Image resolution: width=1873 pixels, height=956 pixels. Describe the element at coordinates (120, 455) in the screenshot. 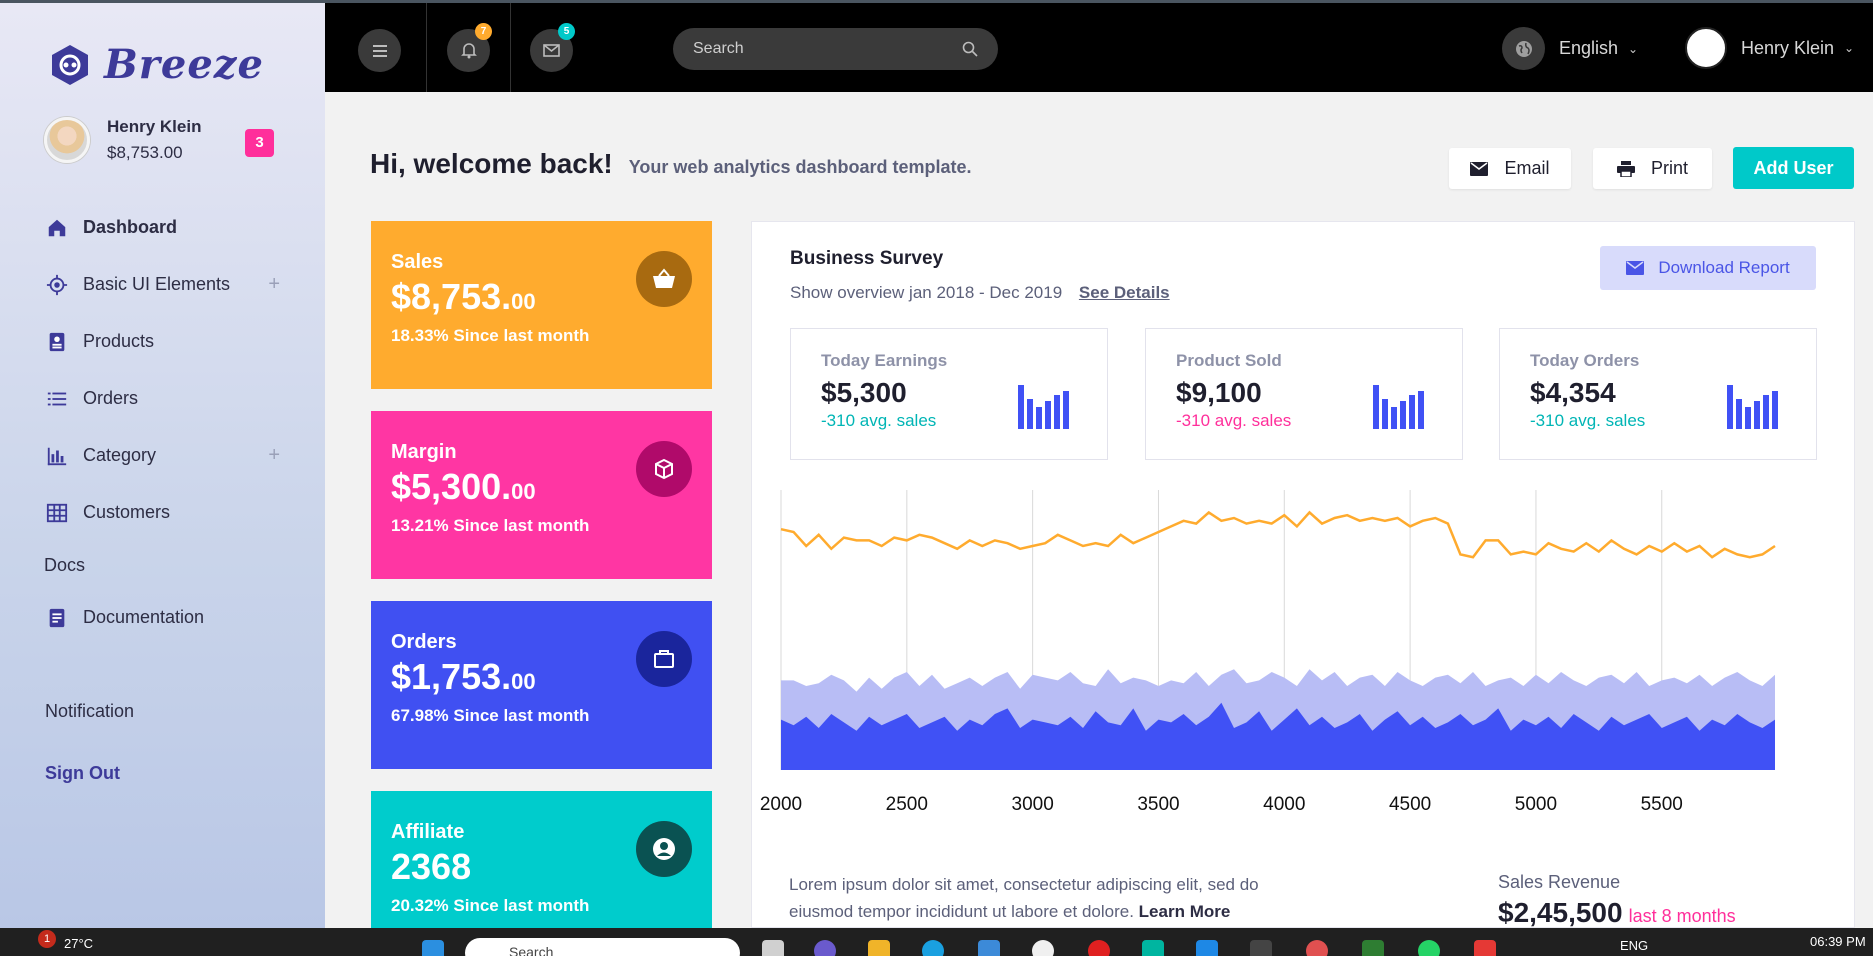

I see `sidebar-item-label: Category` at that location.